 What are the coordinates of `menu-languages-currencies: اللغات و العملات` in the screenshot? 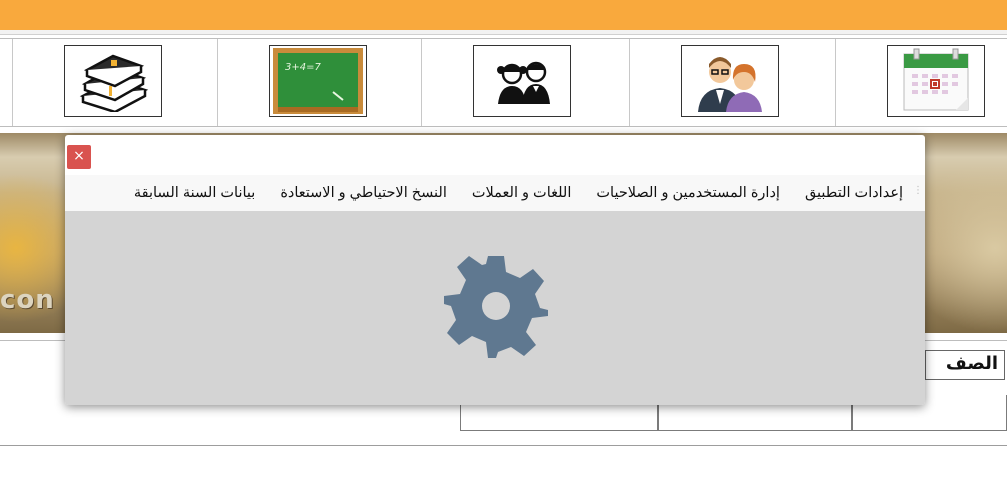 It's located at (522, 193).